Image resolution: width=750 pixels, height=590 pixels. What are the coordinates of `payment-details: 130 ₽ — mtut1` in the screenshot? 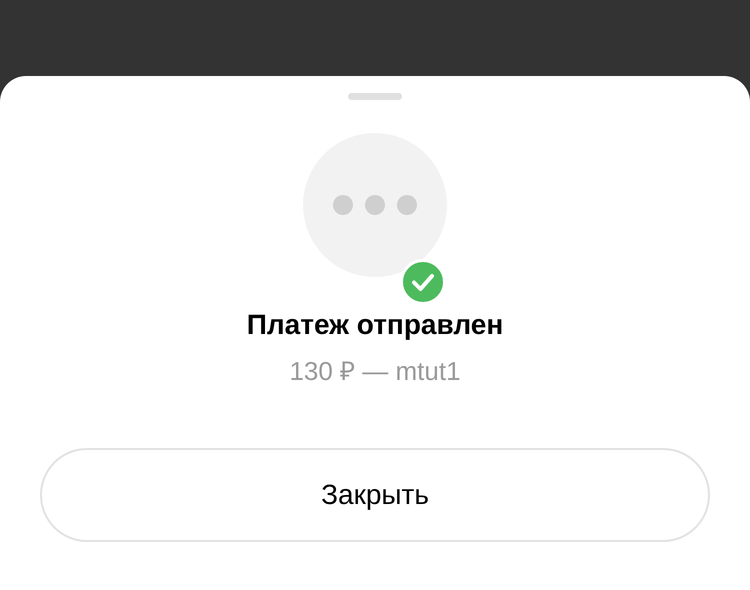 It's located at (375, 371).